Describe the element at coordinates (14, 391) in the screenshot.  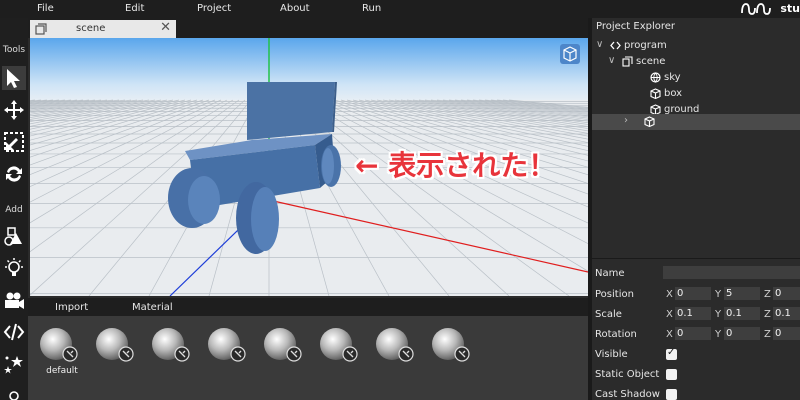
I see `more-tools-icon` at that location.